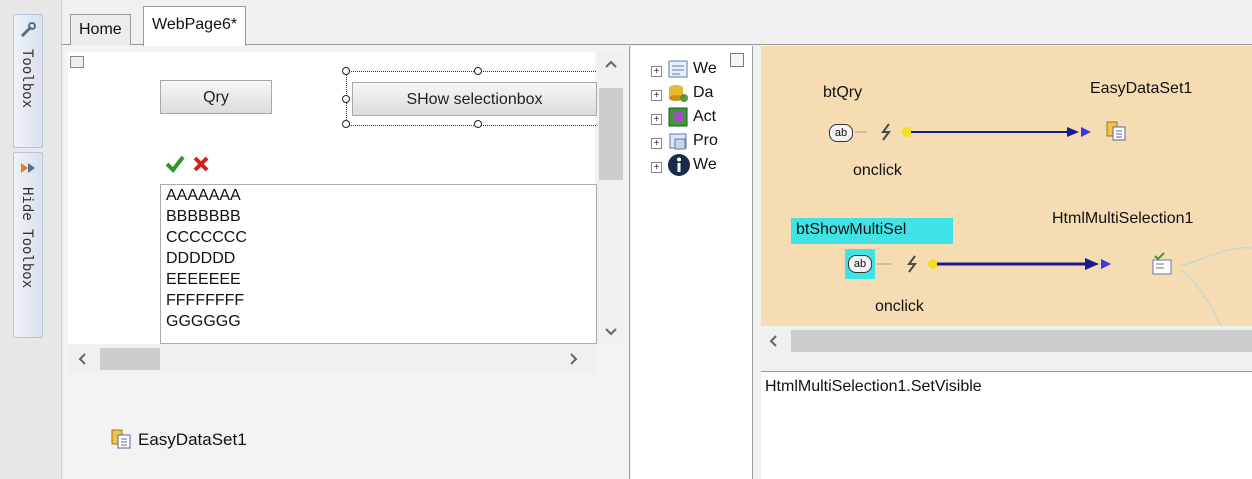 Image resolution: width=1252 pixels, height=479 pixels. What do you see at coordinates (1163, 264) in the screenshot?
I see `multiselection-icon` at bounding box center [1163, 264].